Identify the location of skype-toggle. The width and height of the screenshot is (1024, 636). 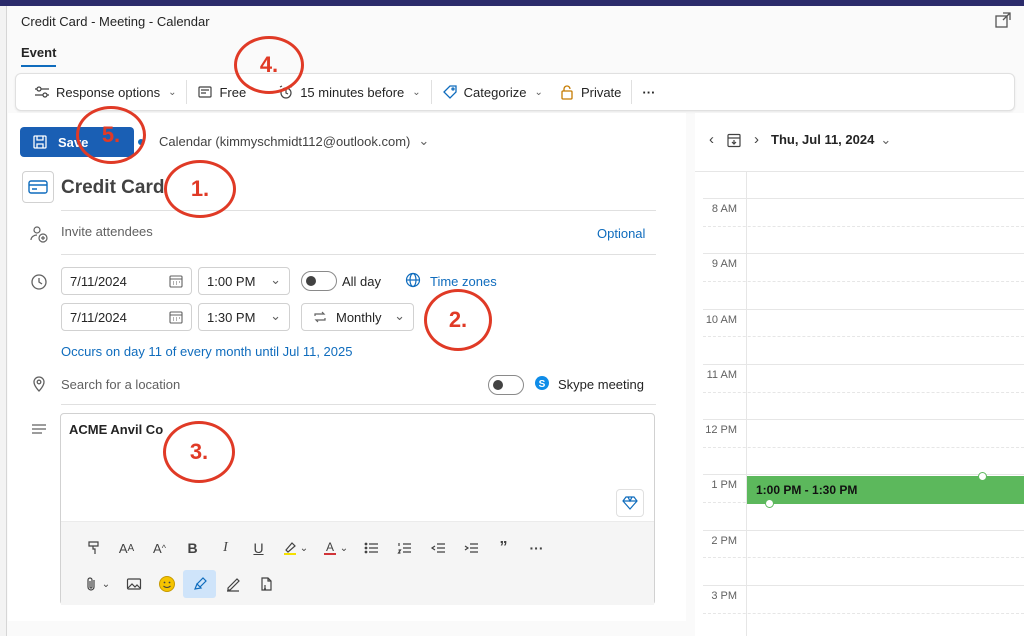
(506, 385).